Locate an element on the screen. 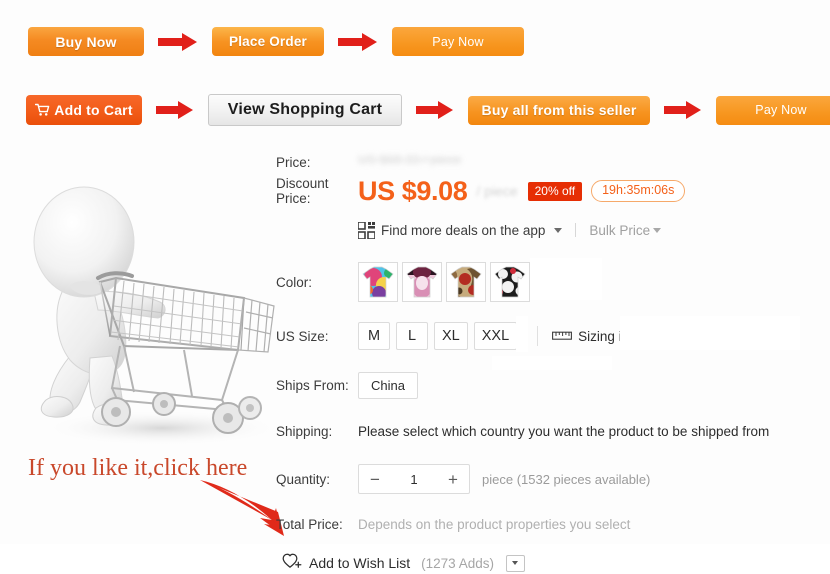 This screenshot has height=574, width=830. color-swatch-list is located at coordinates (444, 282).